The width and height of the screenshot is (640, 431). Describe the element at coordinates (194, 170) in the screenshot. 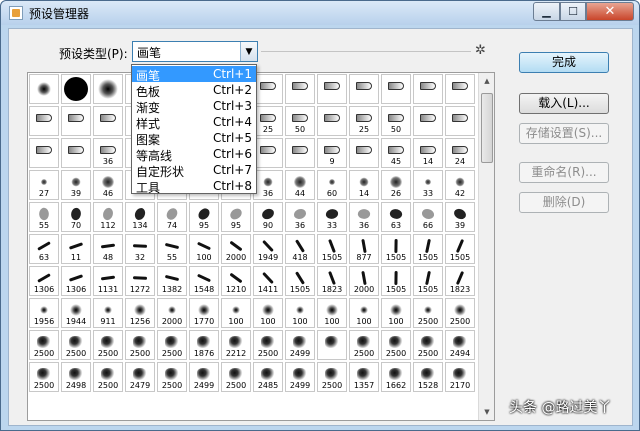

I see `dropdown-item-7: 自定形状 Ctrl+7` at that location.